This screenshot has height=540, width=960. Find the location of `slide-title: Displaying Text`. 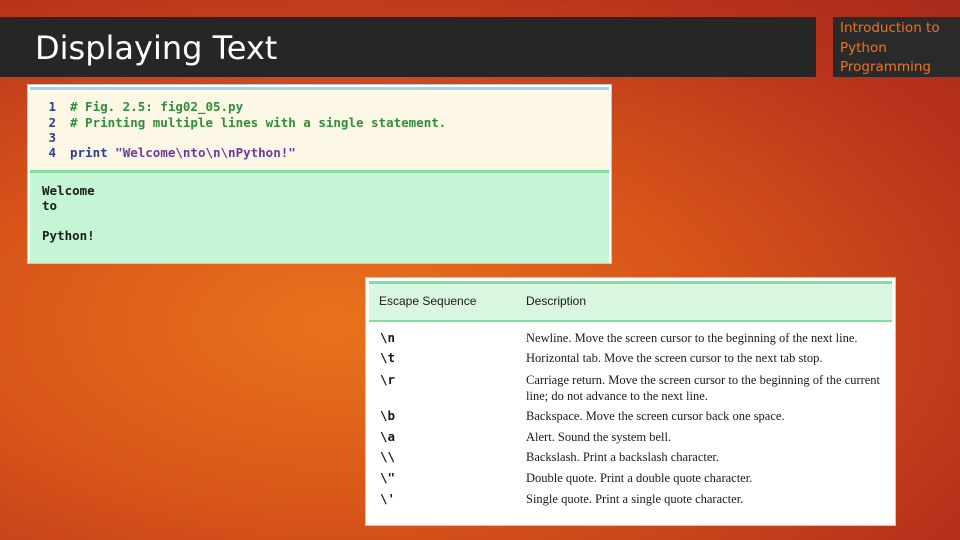

slide-title: Displaying Text is located at coordinates (156, 48).